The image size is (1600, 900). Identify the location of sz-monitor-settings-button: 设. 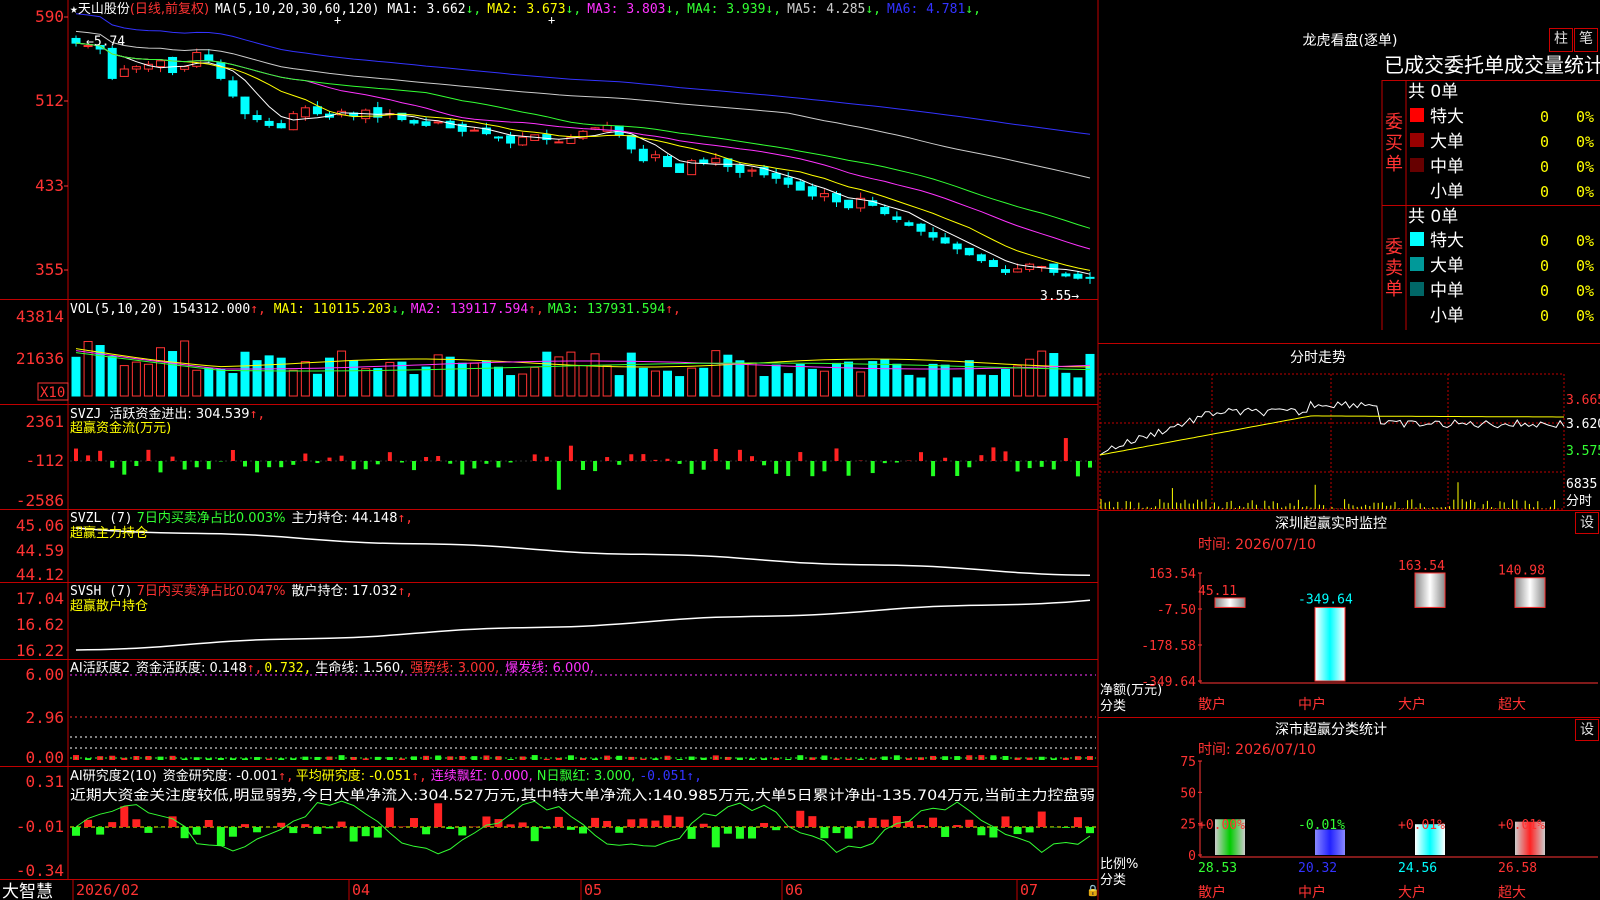
(1587, 523).